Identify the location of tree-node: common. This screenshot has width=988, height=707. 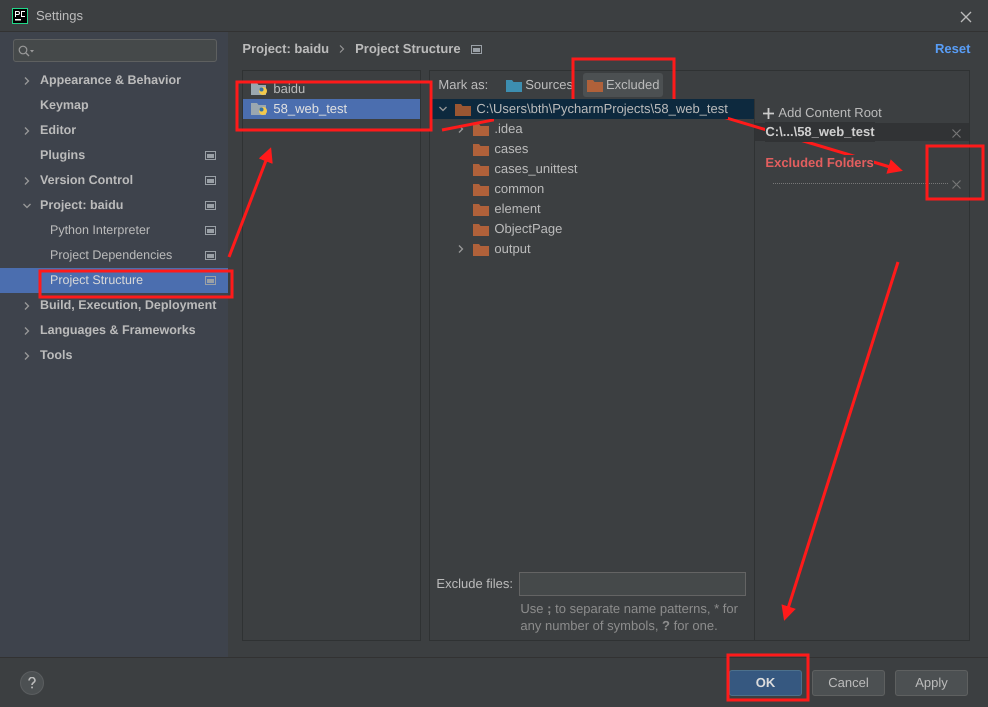
(592, 189).